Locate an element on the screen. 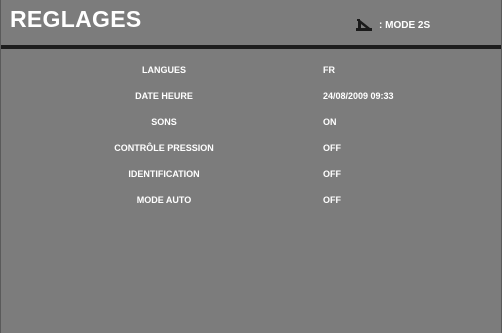  setting-label-controle-pression: CONTRÔLE PRESSION is located at coordinates (164, 148).